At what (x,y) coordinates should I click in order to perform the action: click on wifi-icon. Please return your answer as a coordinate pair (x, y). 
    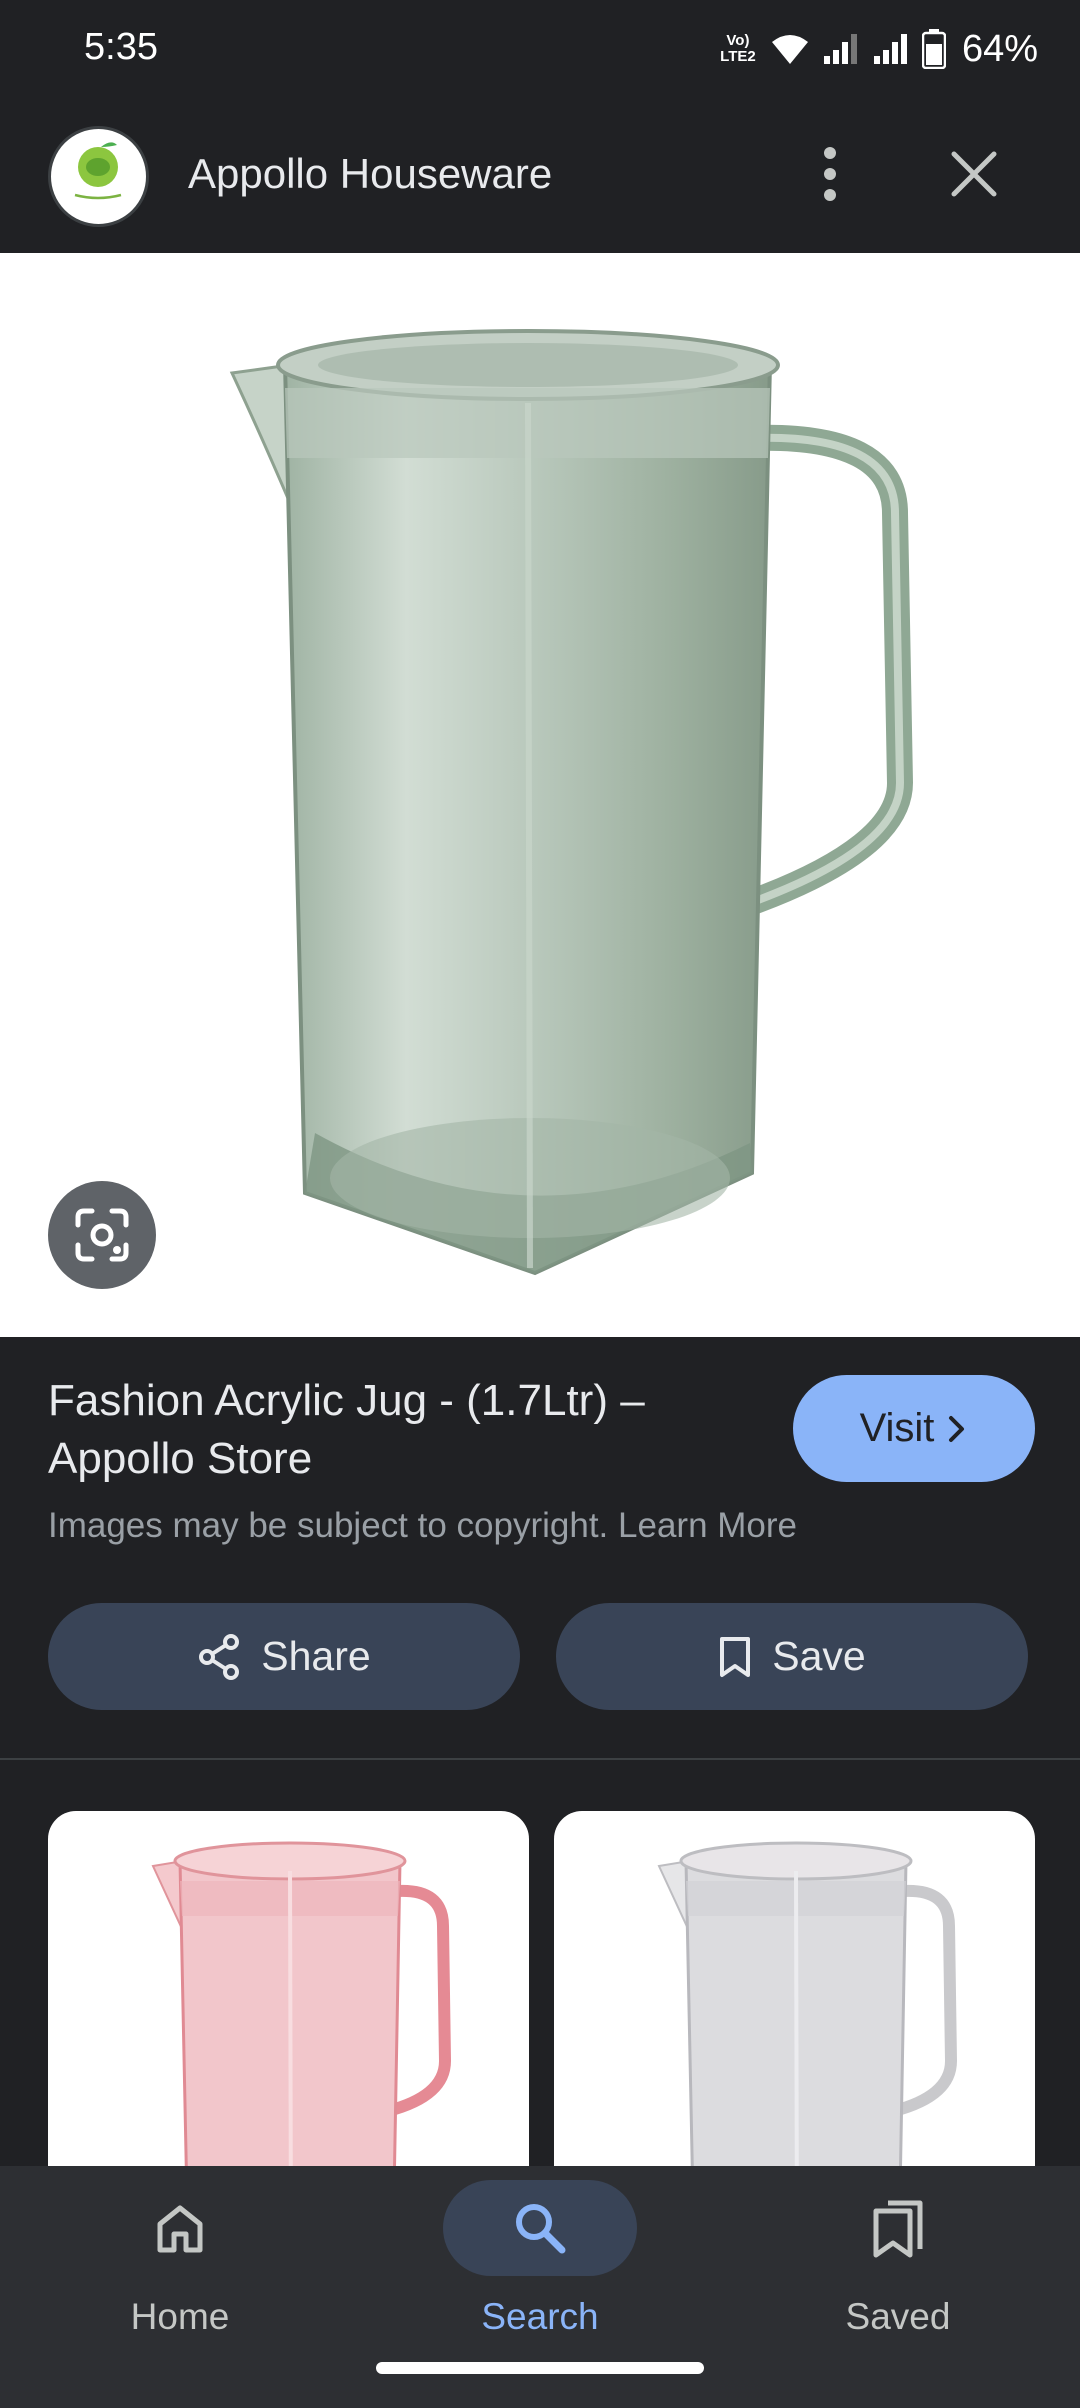
    Looking at the image, I should click on (789, 49).